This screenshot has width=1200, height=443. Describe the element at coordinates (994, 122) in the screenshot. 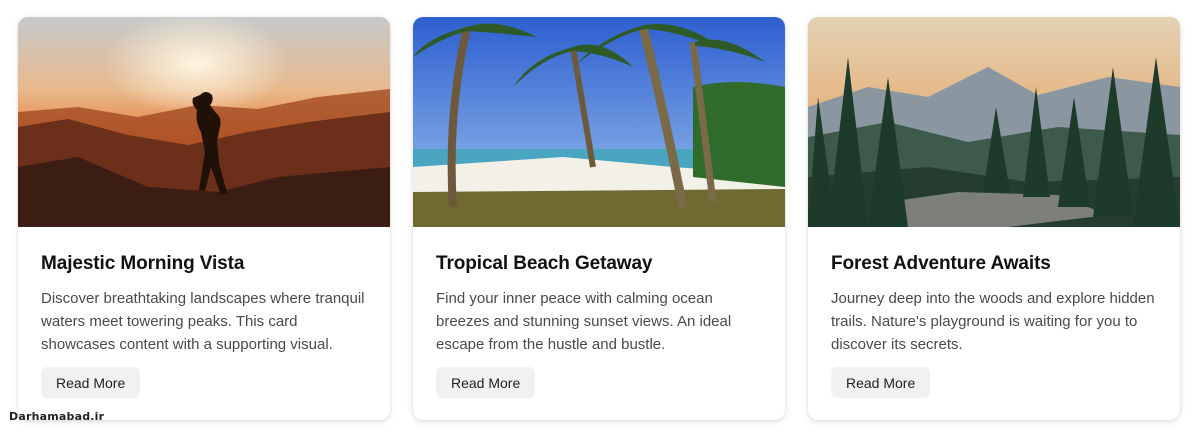

I see `forest-mountains-image` at that location.